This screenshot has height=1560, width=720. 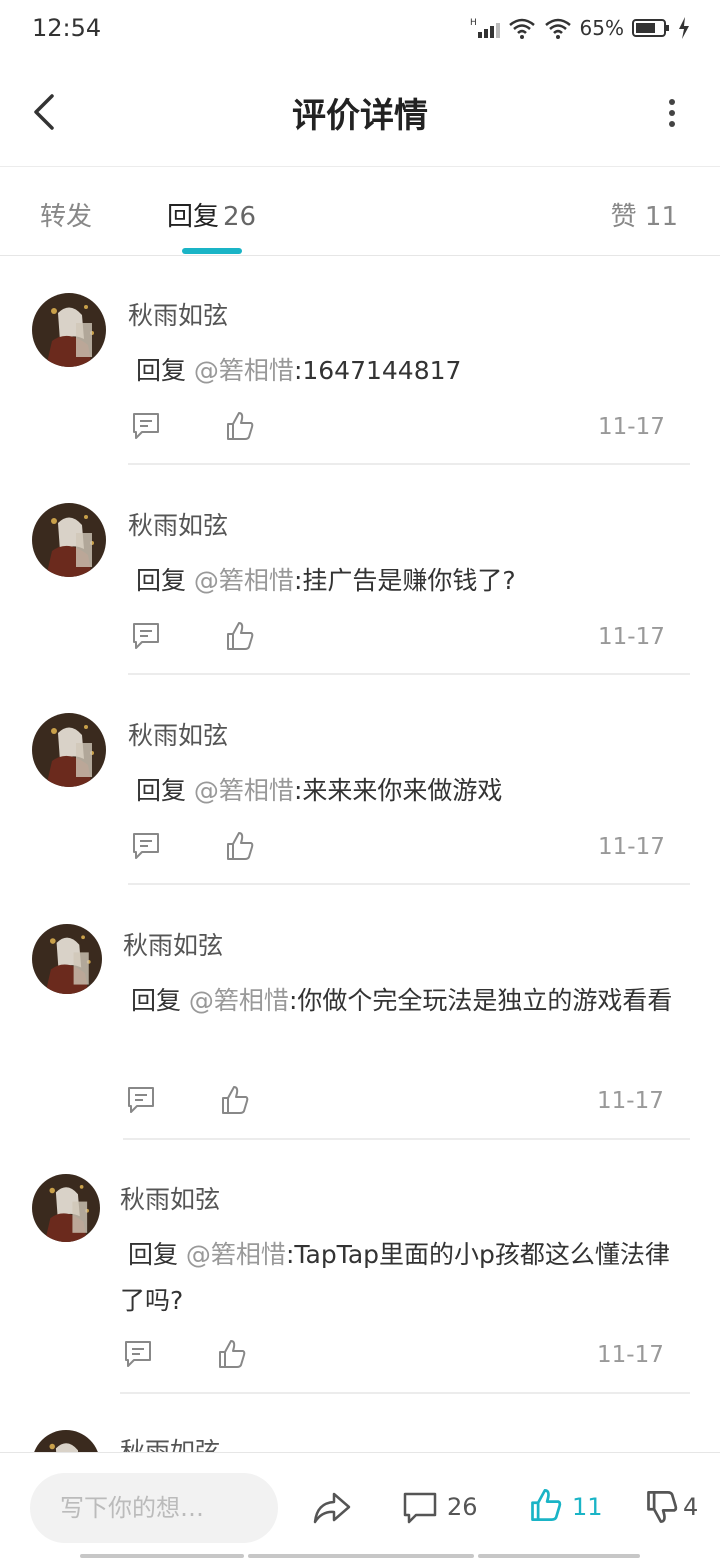 I want to click on reply-content: 回复 @箬相惜:TapTap里面的小p孩都这么懂法律了吗?, so click(x=405, y=1278).